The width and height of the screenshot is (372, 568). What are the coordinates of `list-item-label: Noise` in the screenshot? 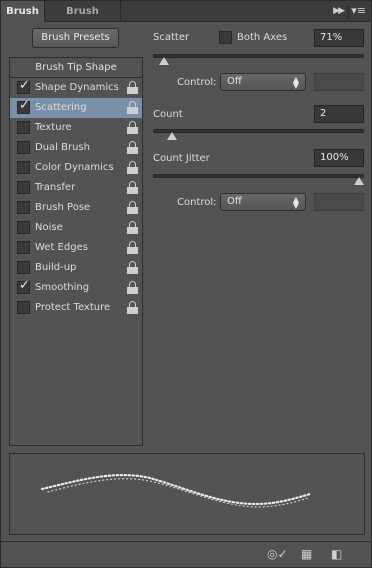 It's located at (49, 227).